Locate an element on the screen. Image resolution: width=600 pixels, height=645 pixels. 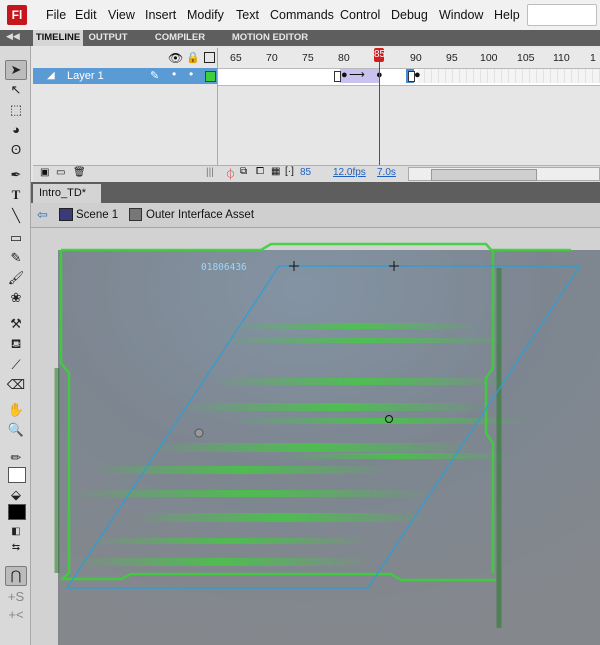
document-tab-title: Intro_TD* is located at coordinates (63, 193).